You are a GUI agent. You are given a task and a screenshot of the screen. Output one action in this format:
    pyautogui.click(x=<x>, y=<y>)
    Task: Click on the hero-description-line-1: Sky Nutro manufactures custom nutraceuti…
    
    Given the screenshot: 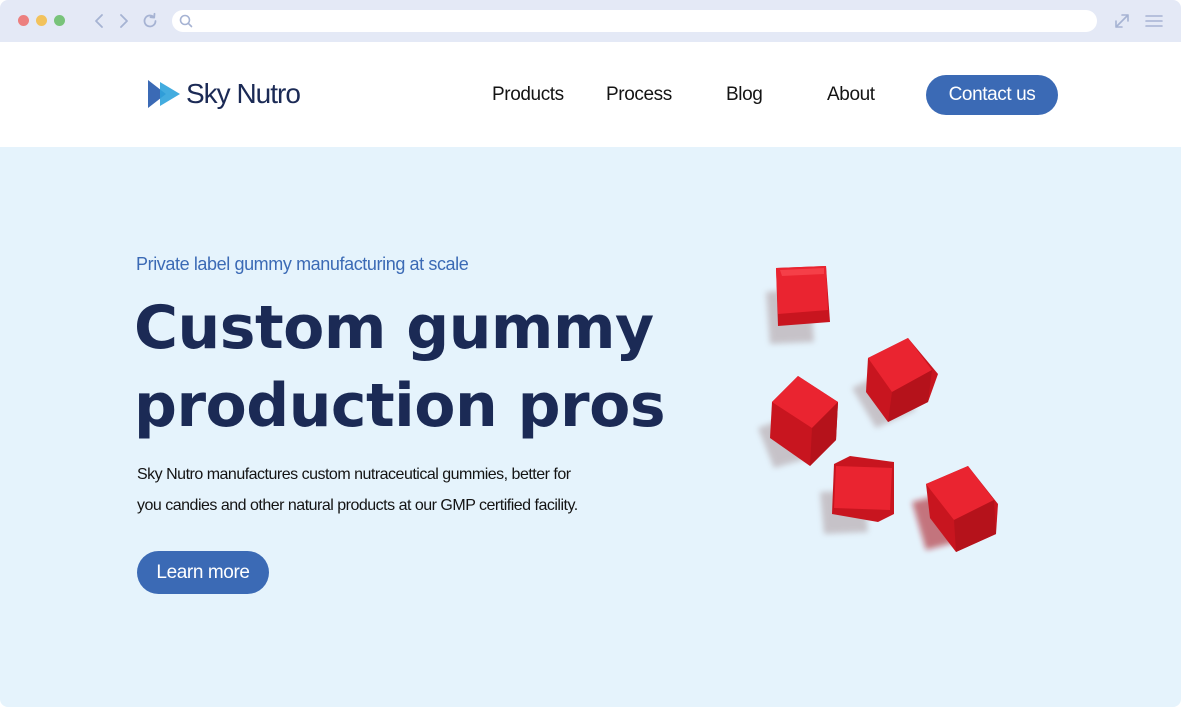 What is the action you would take?
    pyautogui.click(x=354, y=474)
    